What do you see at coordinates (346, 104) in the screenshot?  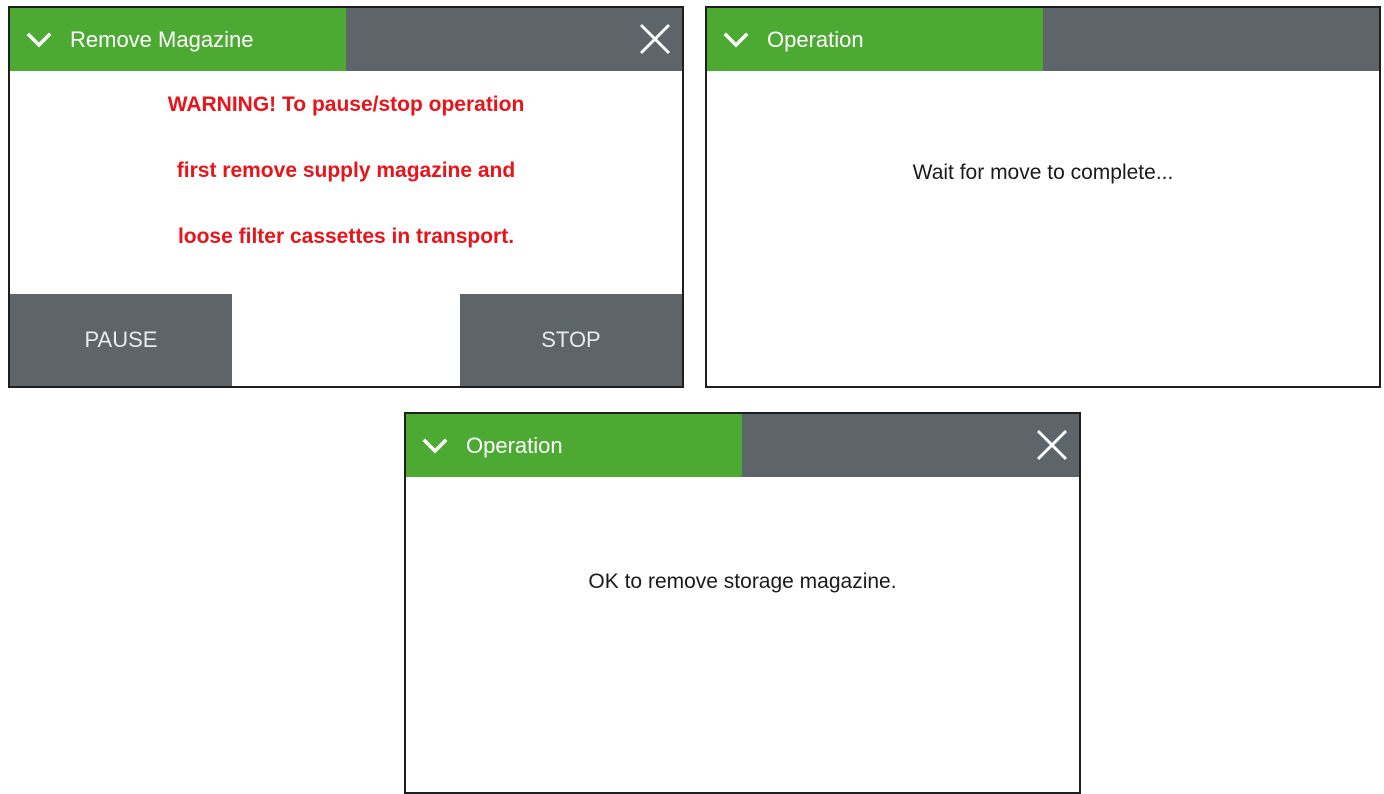 I see `warning-line: WARNING! To pause/stop operation` at bounding box center [346, 104].